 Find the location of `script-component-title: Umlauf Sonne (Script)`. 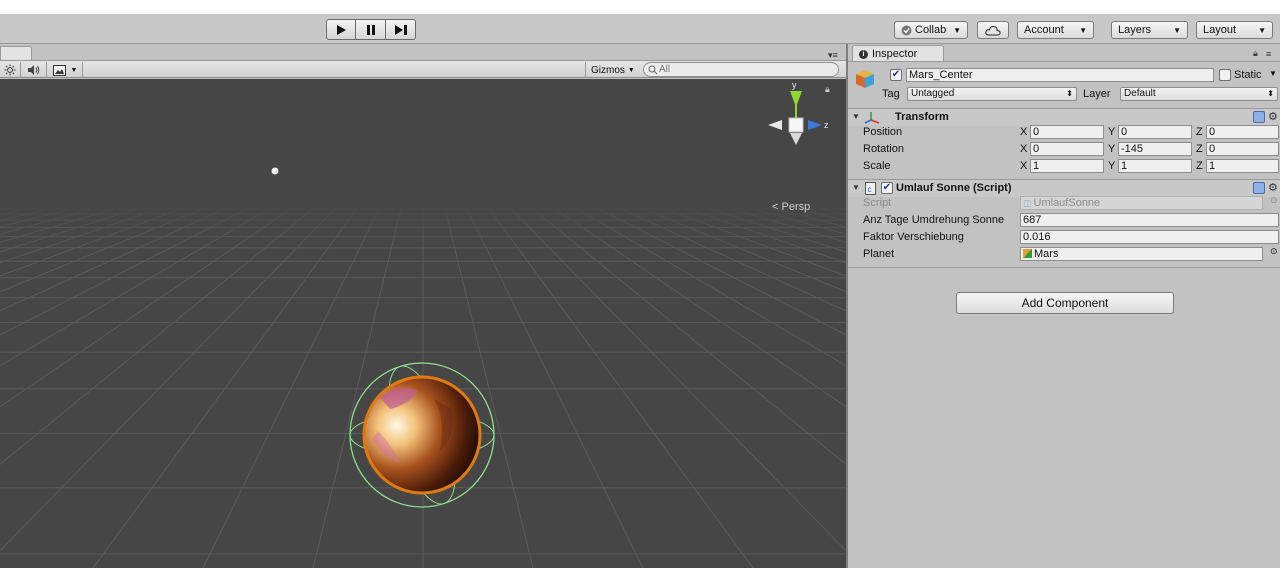

script-component-title: Umlauf Sonne (Script) is located at coordinates (954, 188).